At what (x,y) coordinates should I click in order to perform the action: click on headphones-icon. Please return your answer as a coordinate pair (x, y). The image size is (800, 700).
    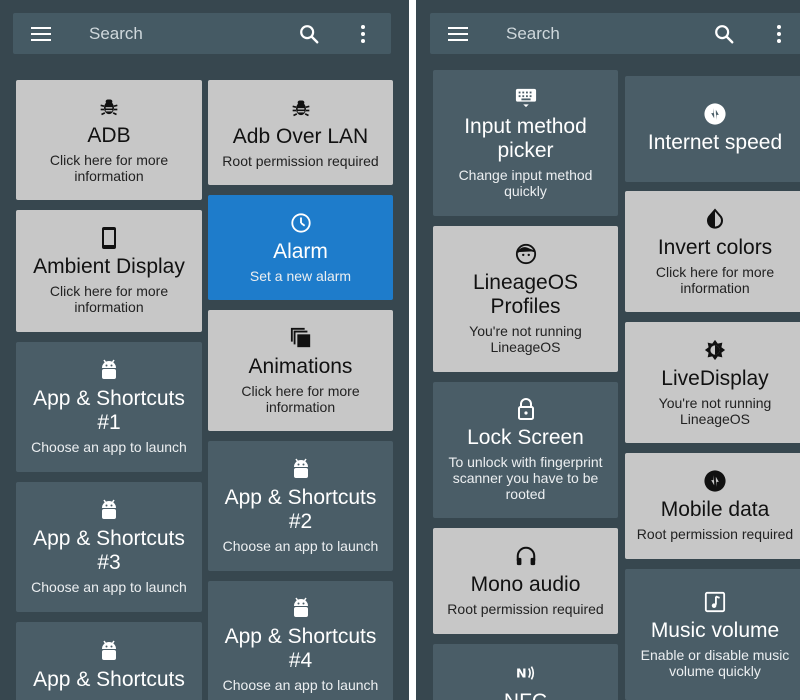
    Looking at the image, I should click on (526, 556).